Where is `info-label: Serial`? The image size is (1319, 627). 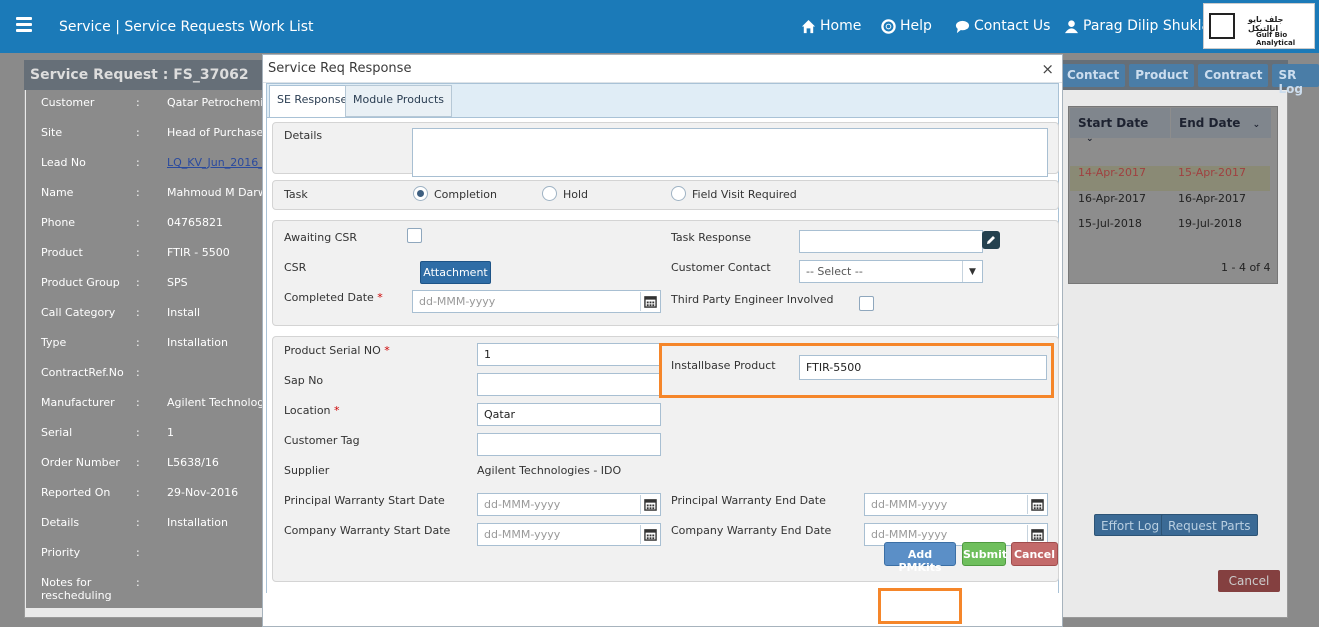 info-label: Serial is located at coordinates (57, 432).